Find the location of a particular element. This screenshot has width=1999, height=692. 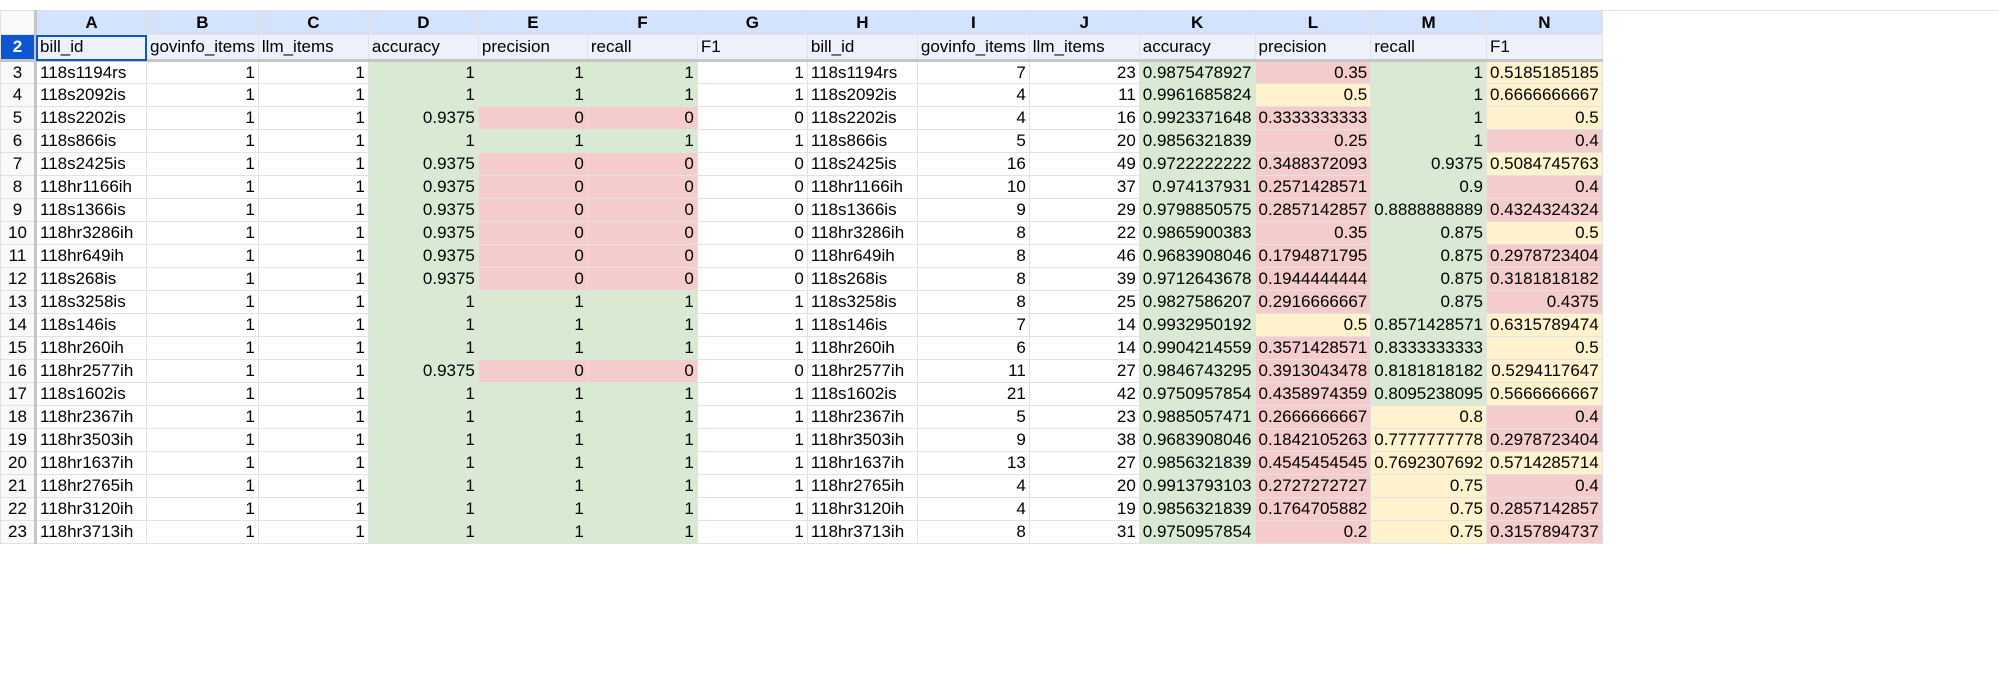

cell: 0.1764705882 is located at coordinates (1313, 509).